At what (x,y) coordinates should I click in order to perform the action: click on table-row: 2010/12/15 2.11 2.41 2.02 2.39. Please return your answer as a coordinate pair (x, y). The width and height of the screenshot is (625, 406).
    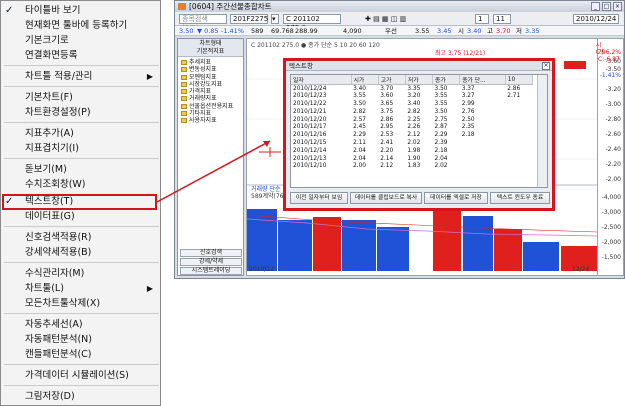
    Looking at the image, I should click on (412, 143).